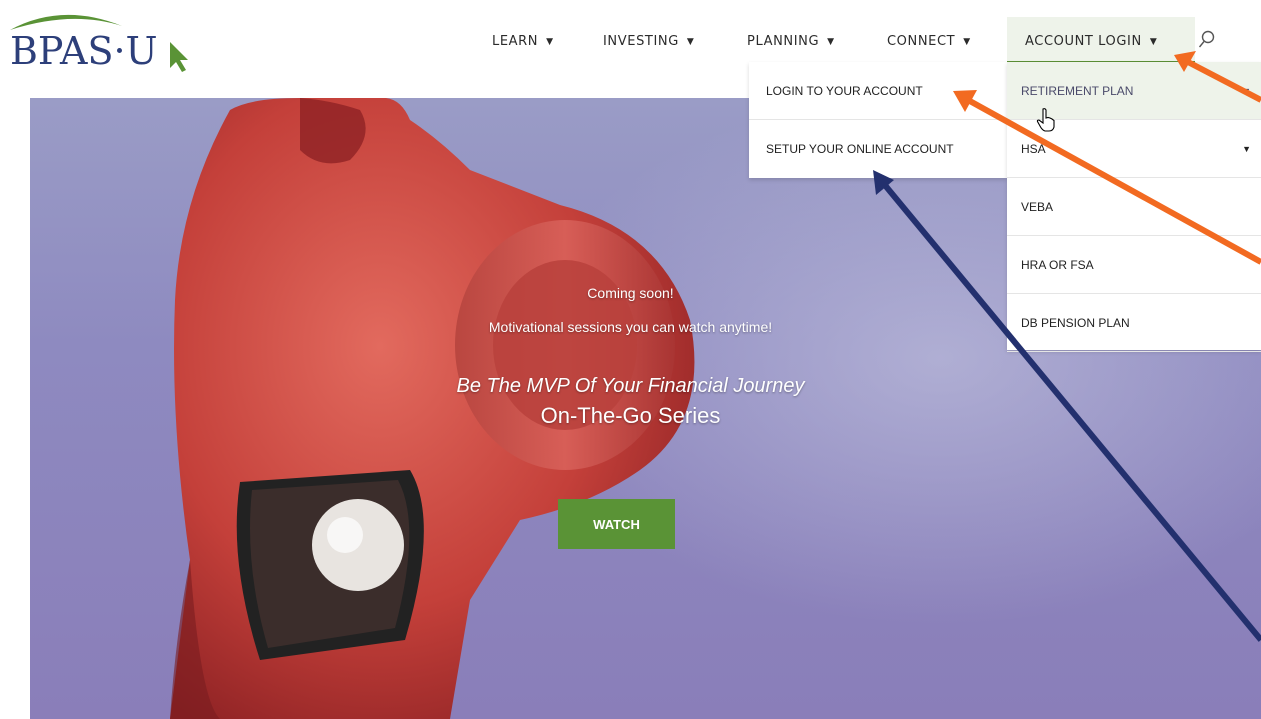 The image size is (1261, 719). Describe the element at coordinates (791, 41) in the screenshot. I see `nav-planning: PLANNING ▼` at that location.